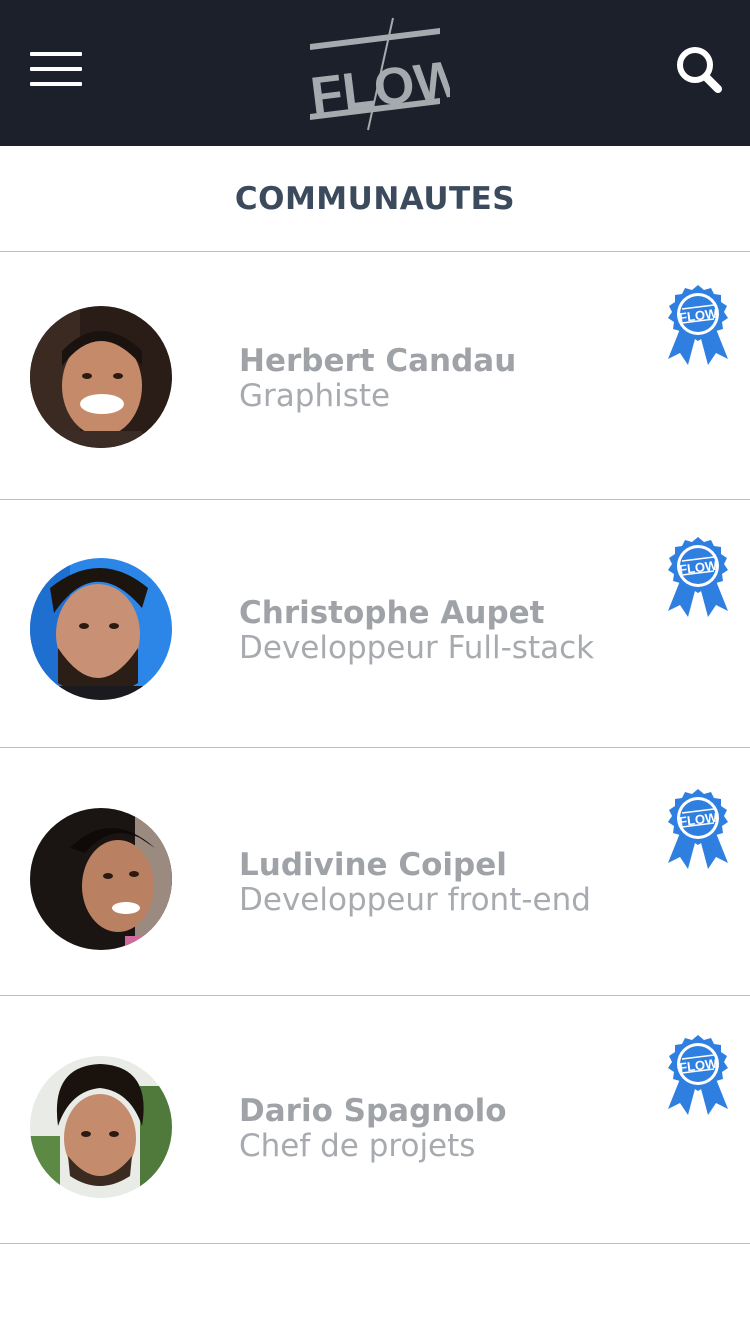 The width and height of the screenshot is (750, 1334). Describe the element at coordinates (373, 865) in the screenshot. I see `member-name: Ludivine Coipel` at that location.